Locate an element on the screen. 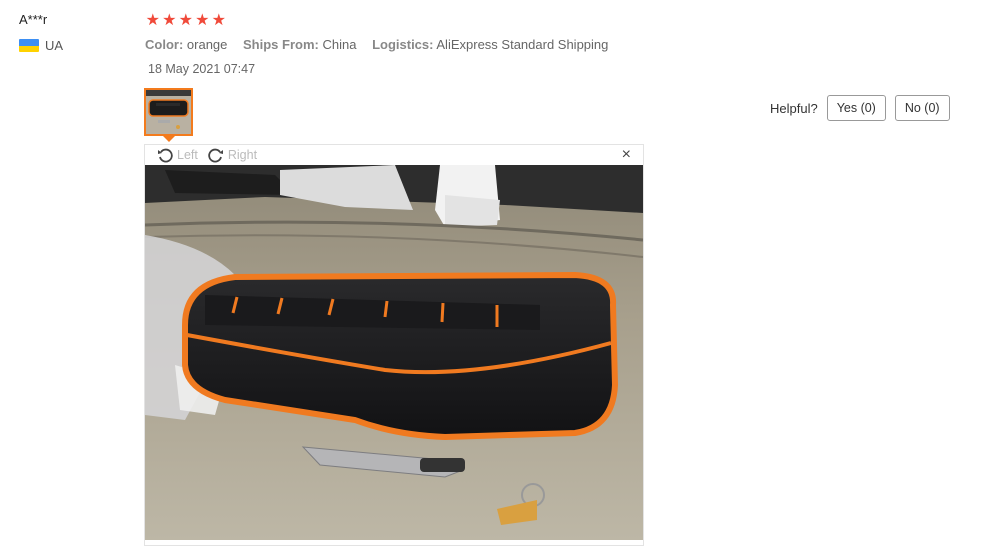 Image resolution: width=983 pixels, height=558 pixels. review-date: 18 May 2021 07:47 is located at coordinates (202, 69).